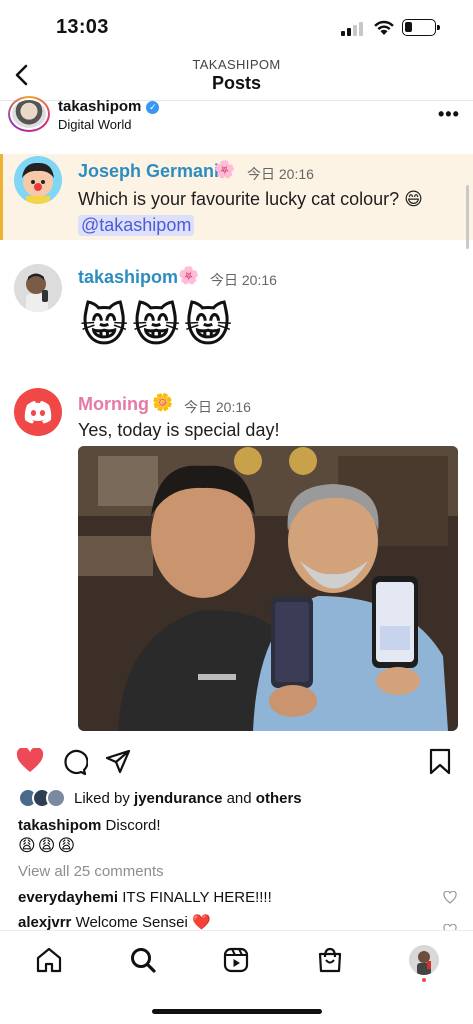  What do you see at coordinates (424, 980) in the screenshot?
I see `notification-dot` at bounding box center [424, 980].